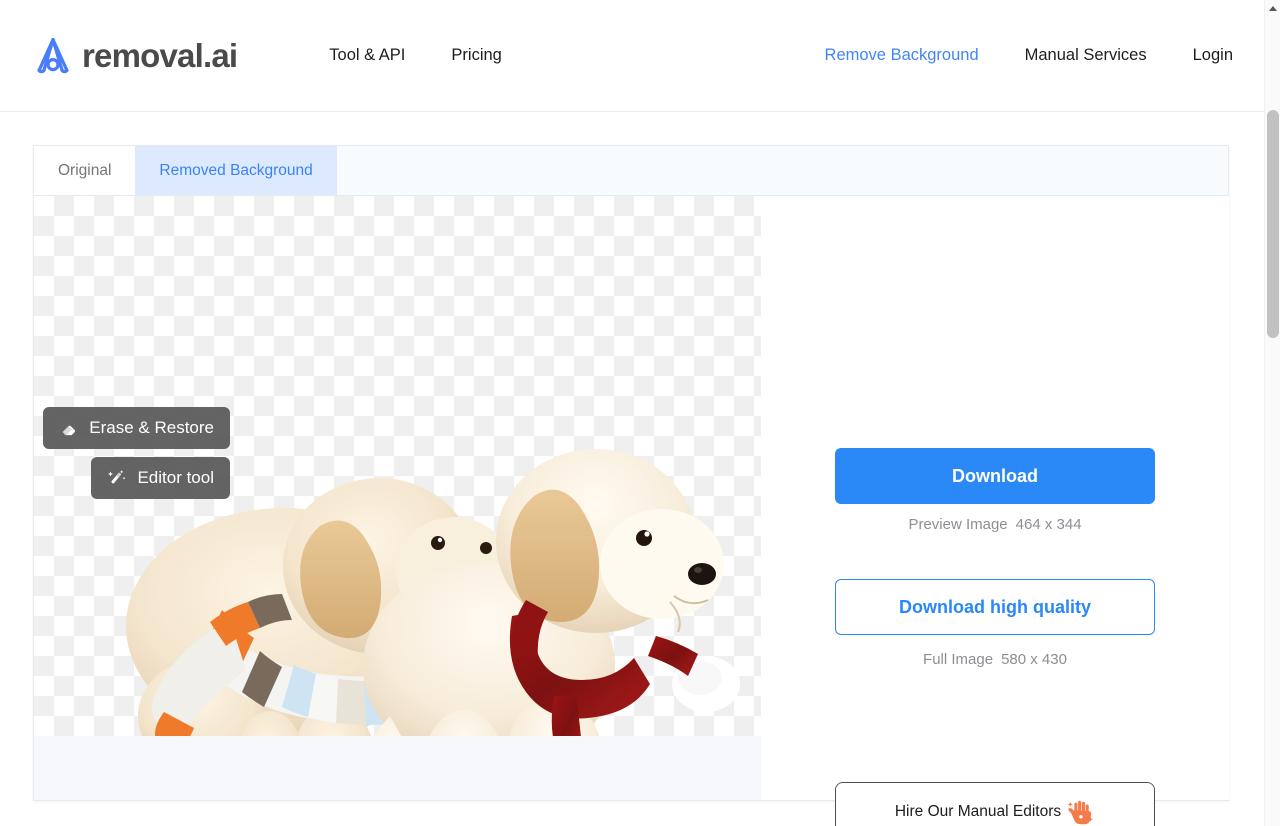  Describe the element at coordinates (1086, 55) in the screenshot. I see `nav-manual-services: Manual Services` at that location.